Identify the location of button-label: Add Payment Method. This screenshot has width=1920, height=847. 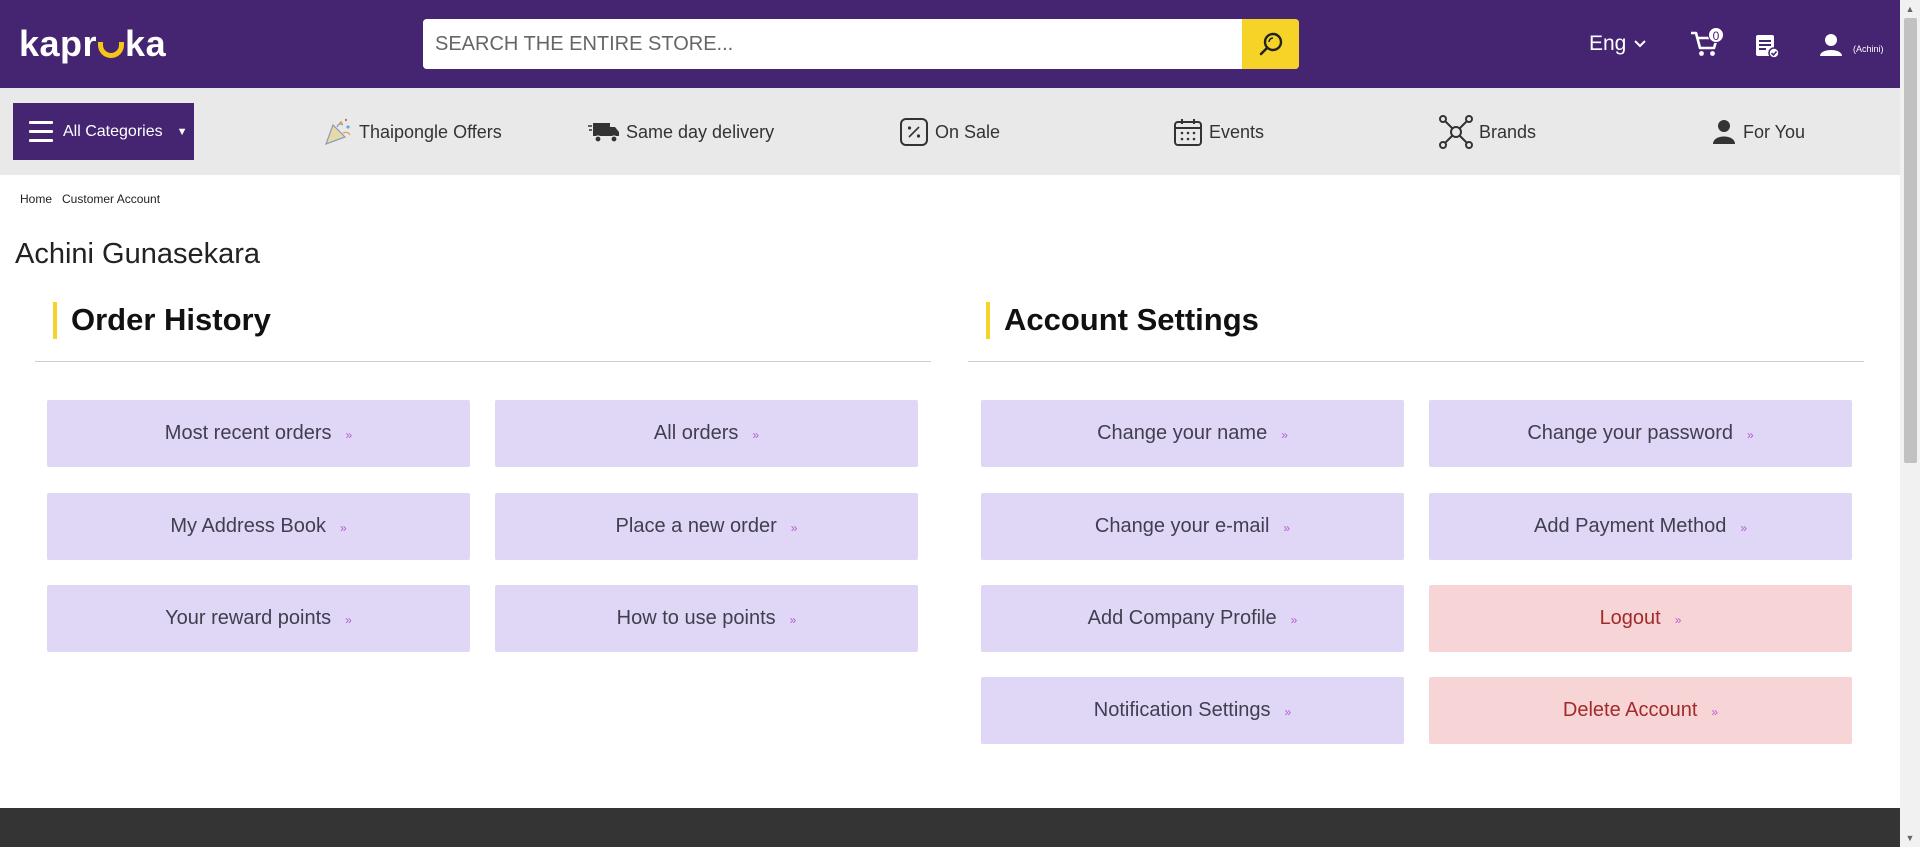
(1630, 526).